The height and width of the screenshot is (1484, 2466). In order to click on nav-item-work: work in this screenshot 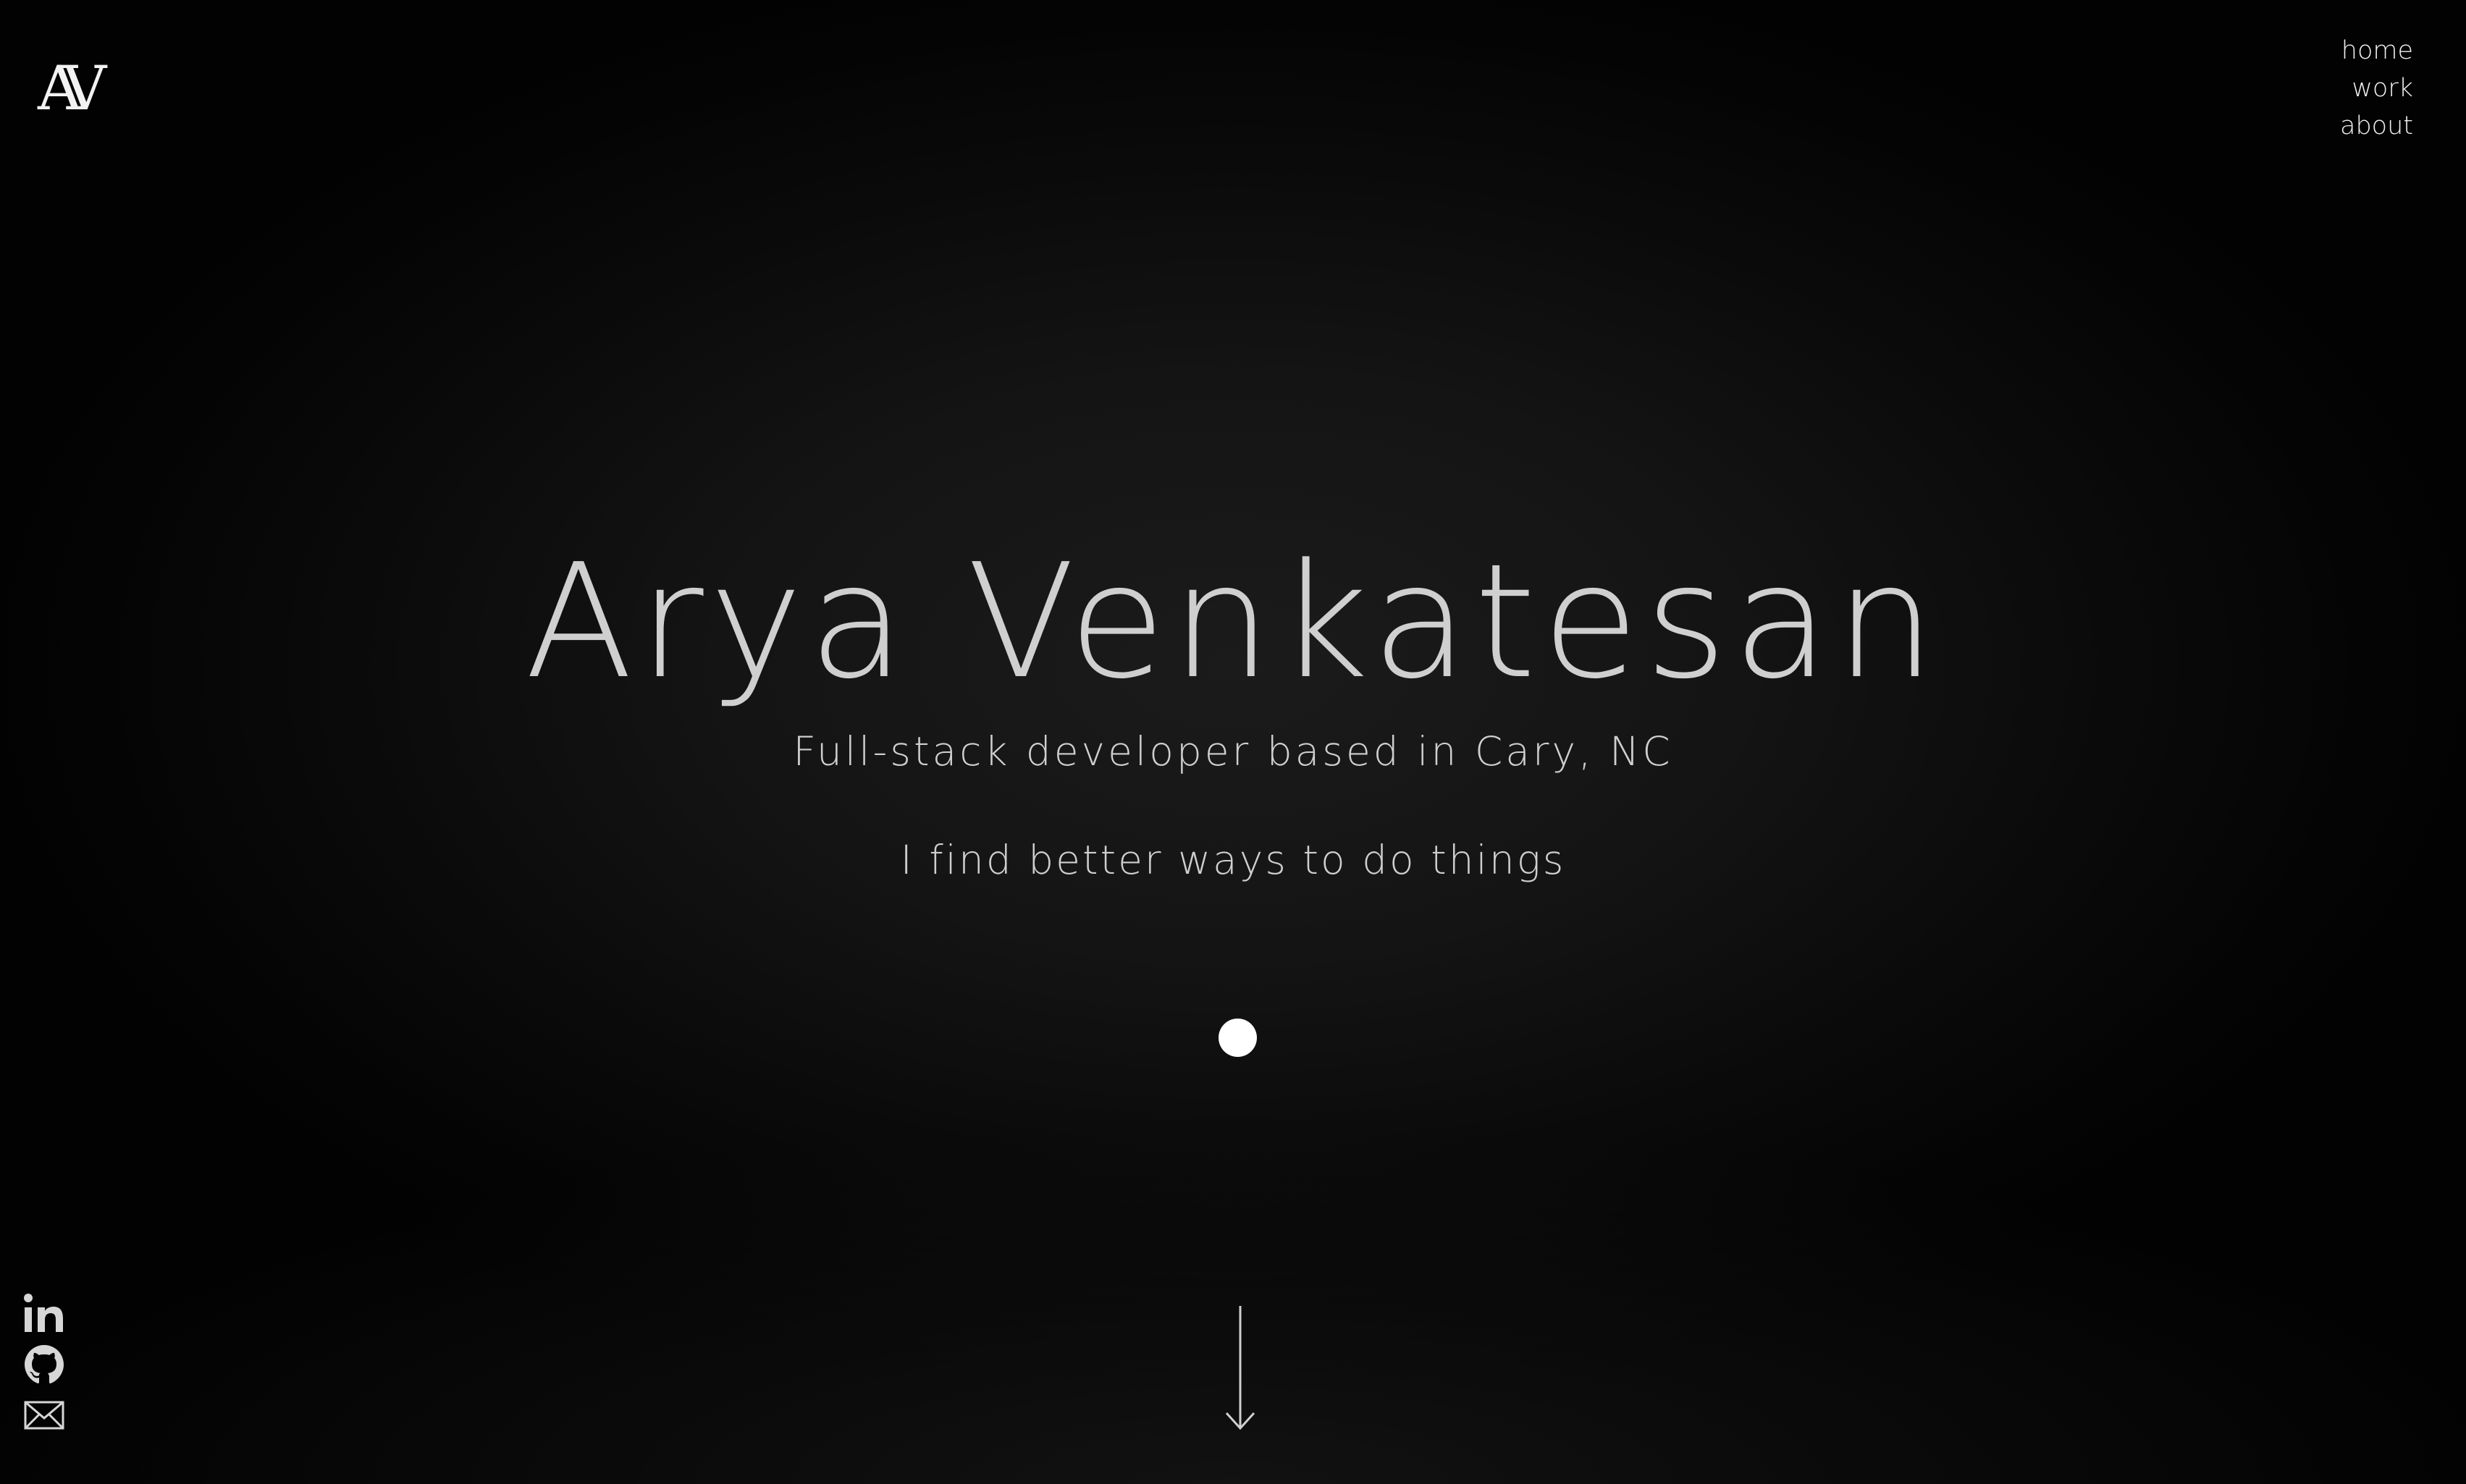, I will do `click(2376, 88)`.